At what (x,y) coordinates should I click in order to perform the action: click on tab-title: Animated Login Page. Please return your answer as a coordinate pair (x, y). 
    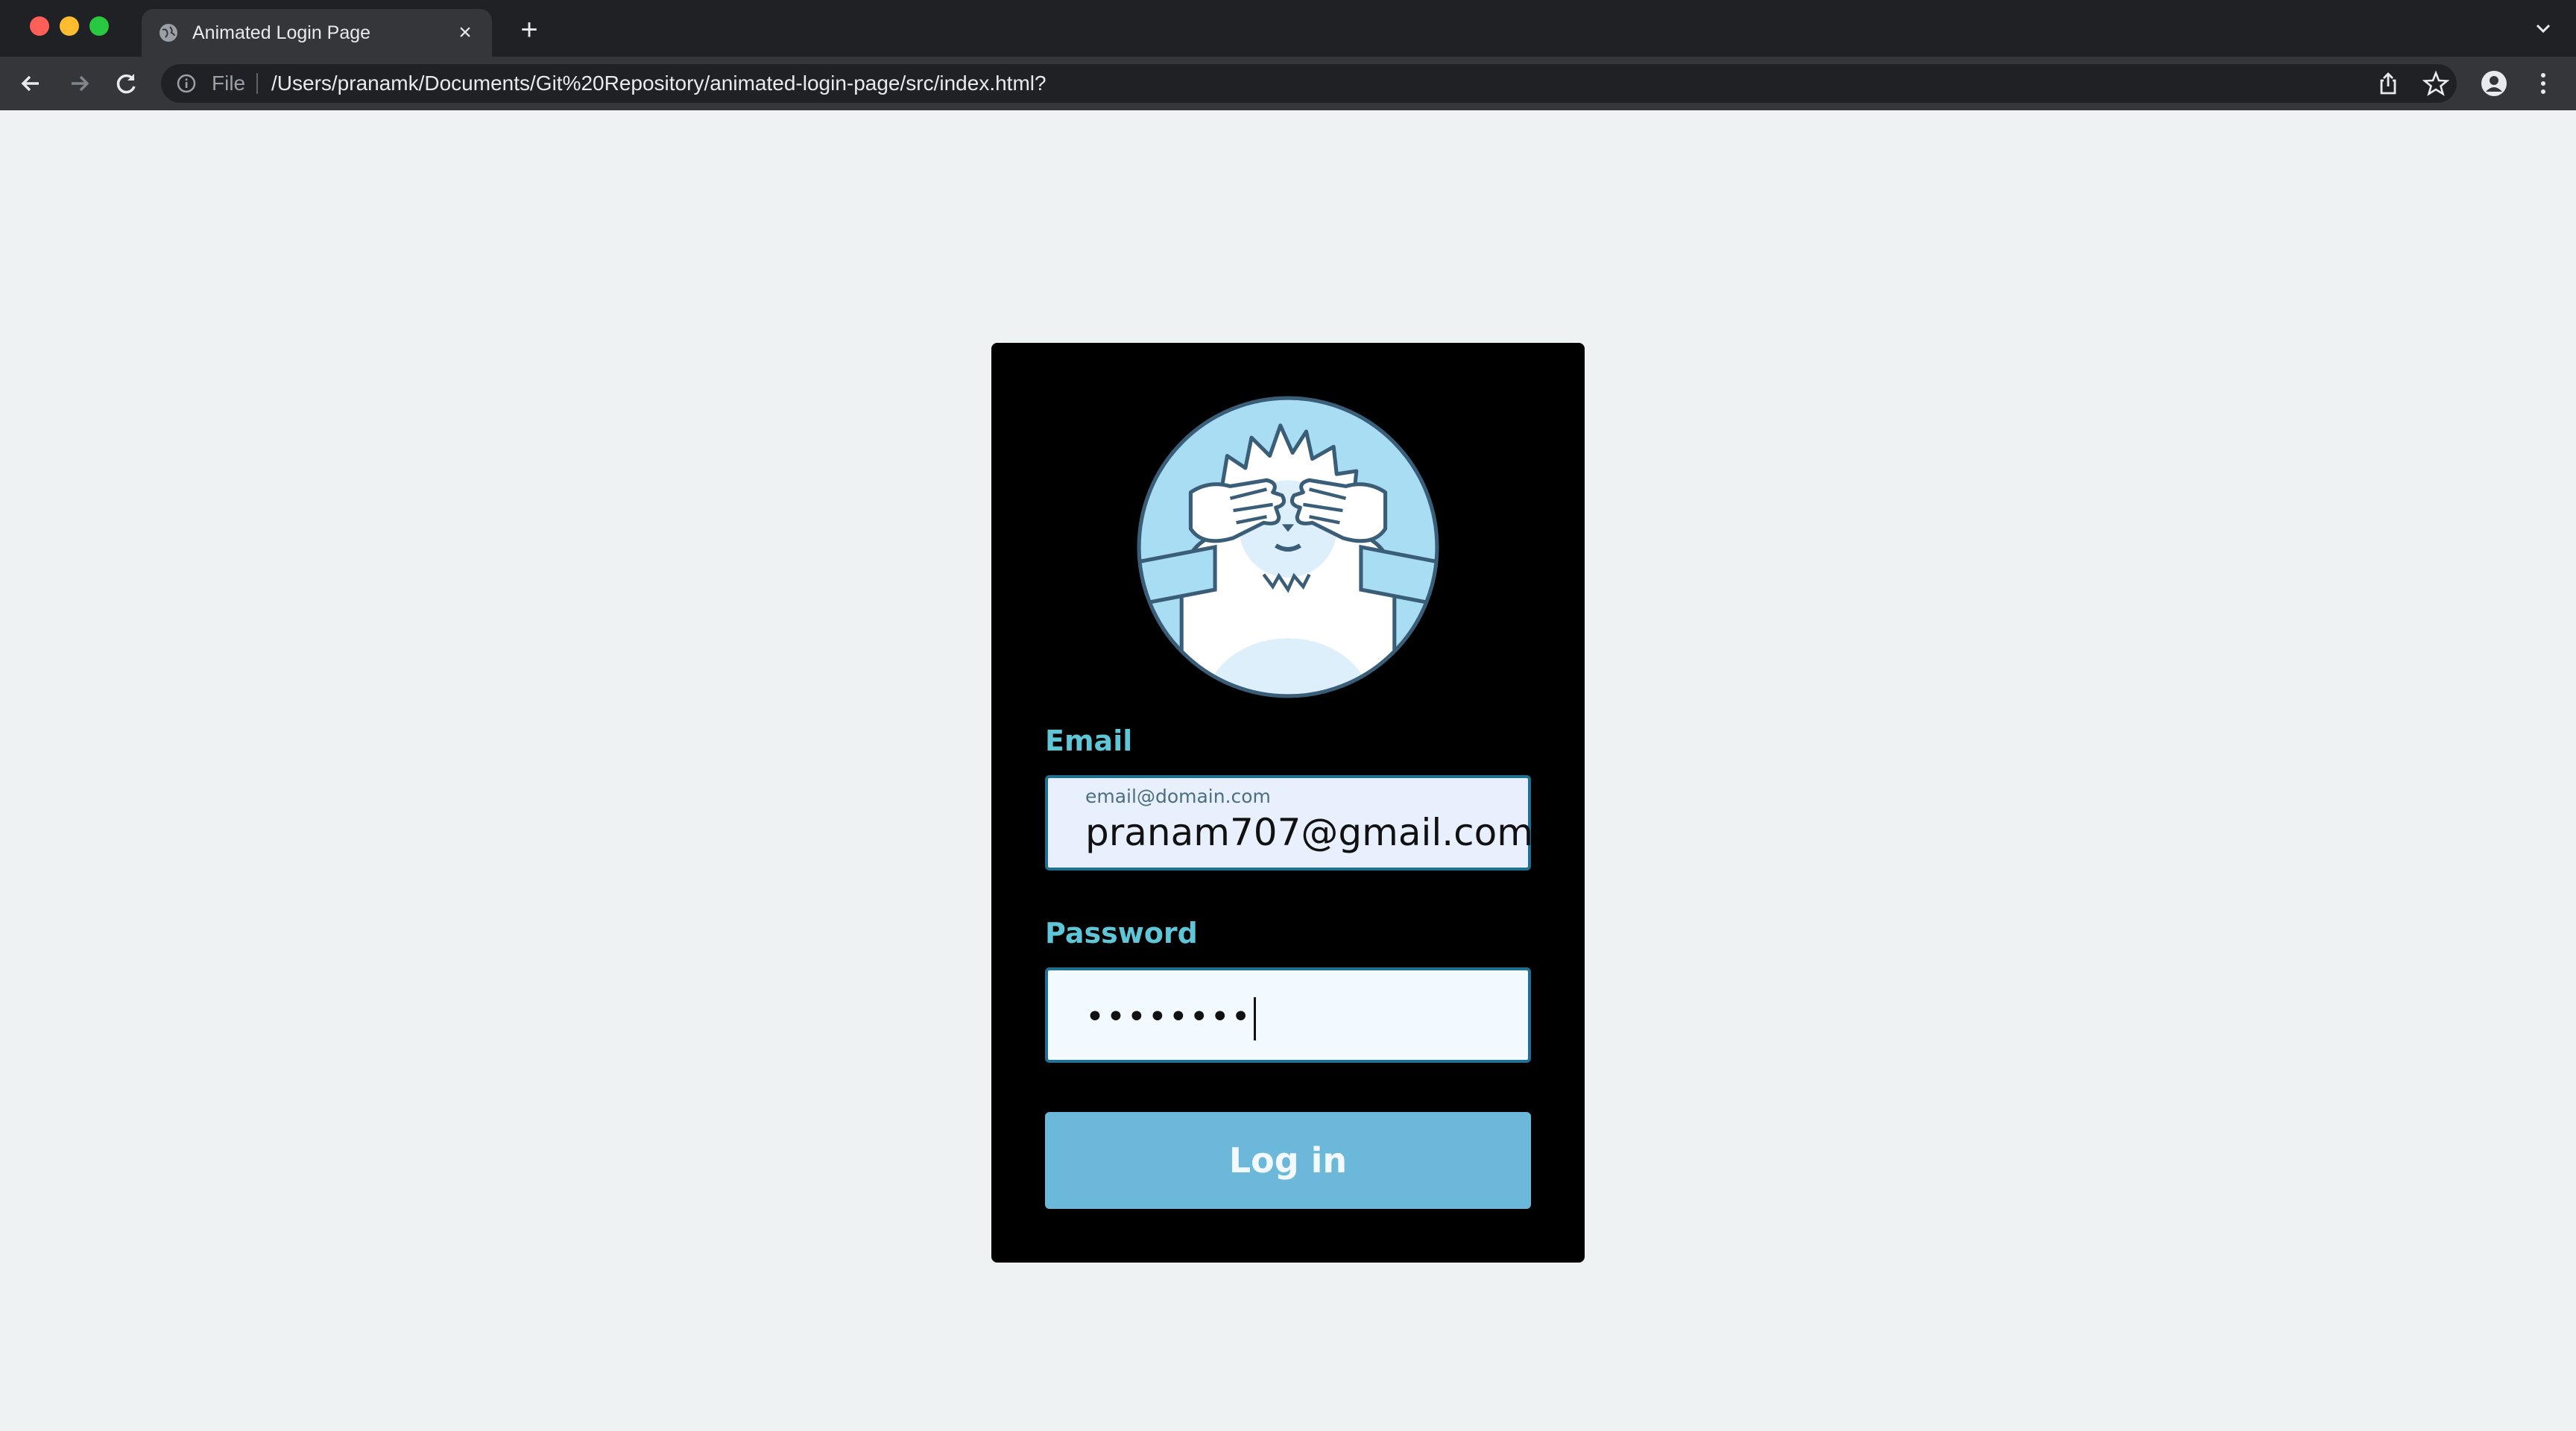
    Looking at the image, I should click on (282, 32).